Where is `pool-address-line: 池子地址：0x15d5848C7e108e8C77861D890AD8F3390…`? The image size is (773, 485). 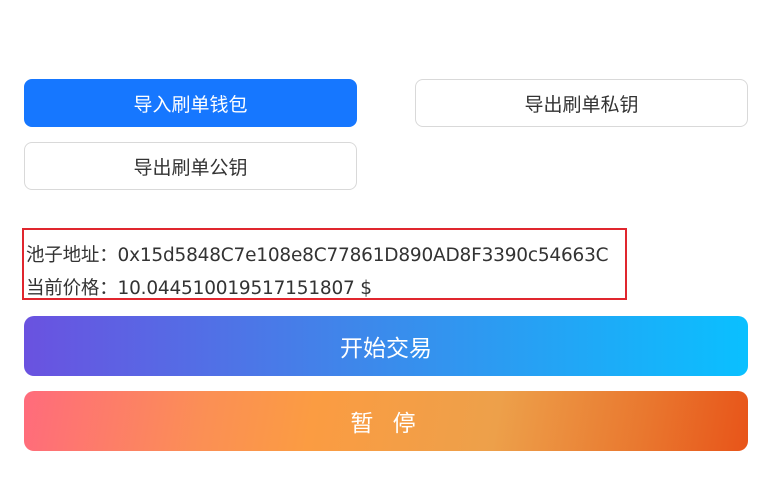
pool-address-line: 池子地址：0x15d5848C7e108e8C77861D890AD8F3390… is located at coordinates (317, 254).